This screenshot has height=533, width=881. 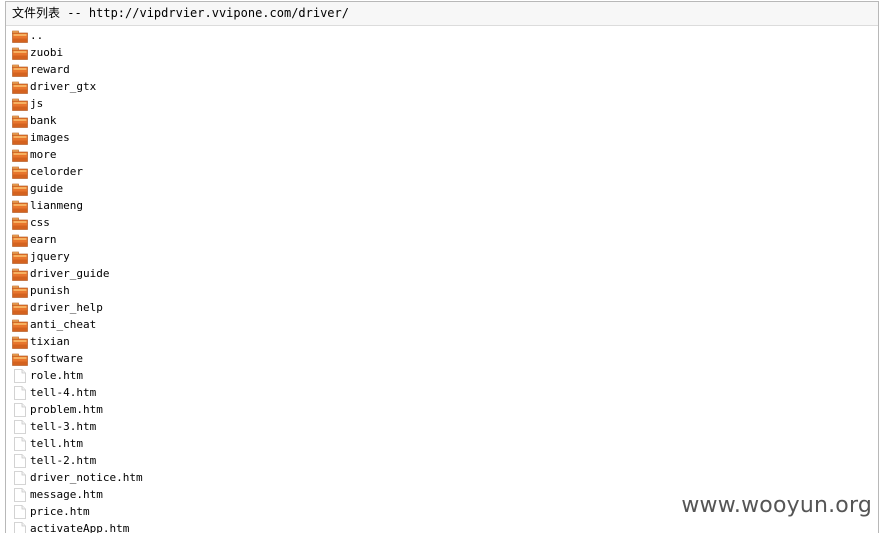 I want to click on folder-row: driver_help, so click(x=442, y=307).